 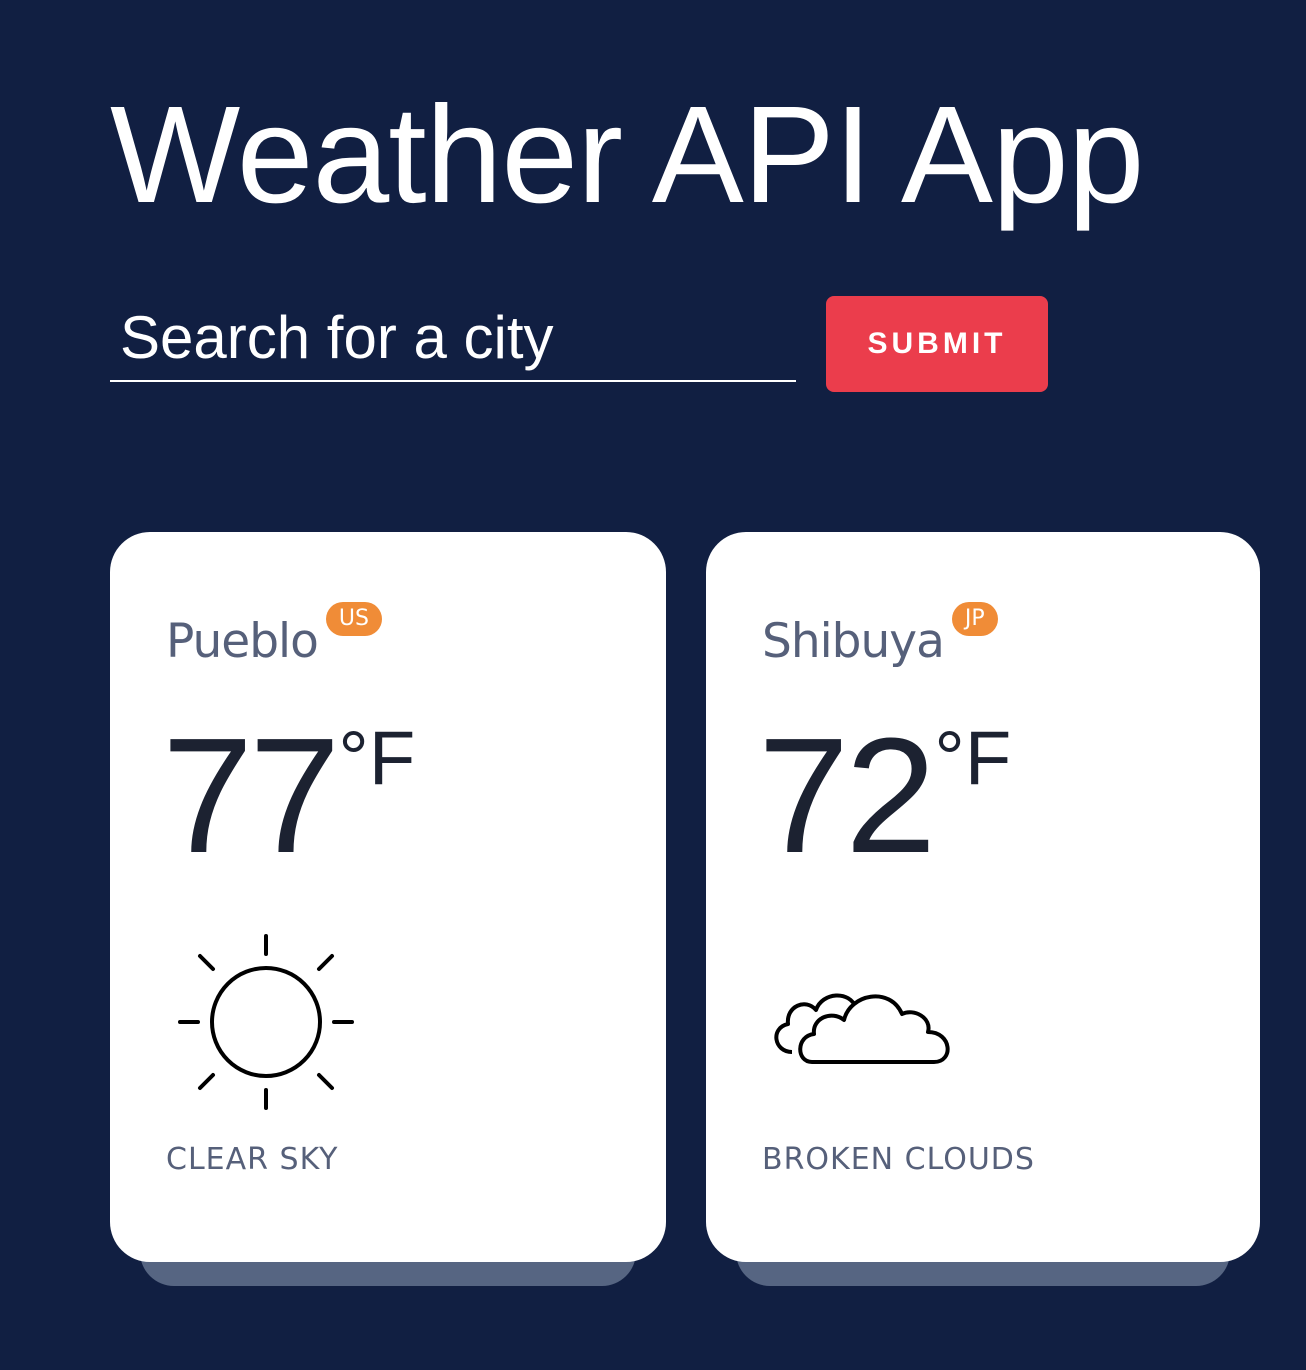 I want to click on weather-description: CLEAR SKY, so click(x=252, y=1159).